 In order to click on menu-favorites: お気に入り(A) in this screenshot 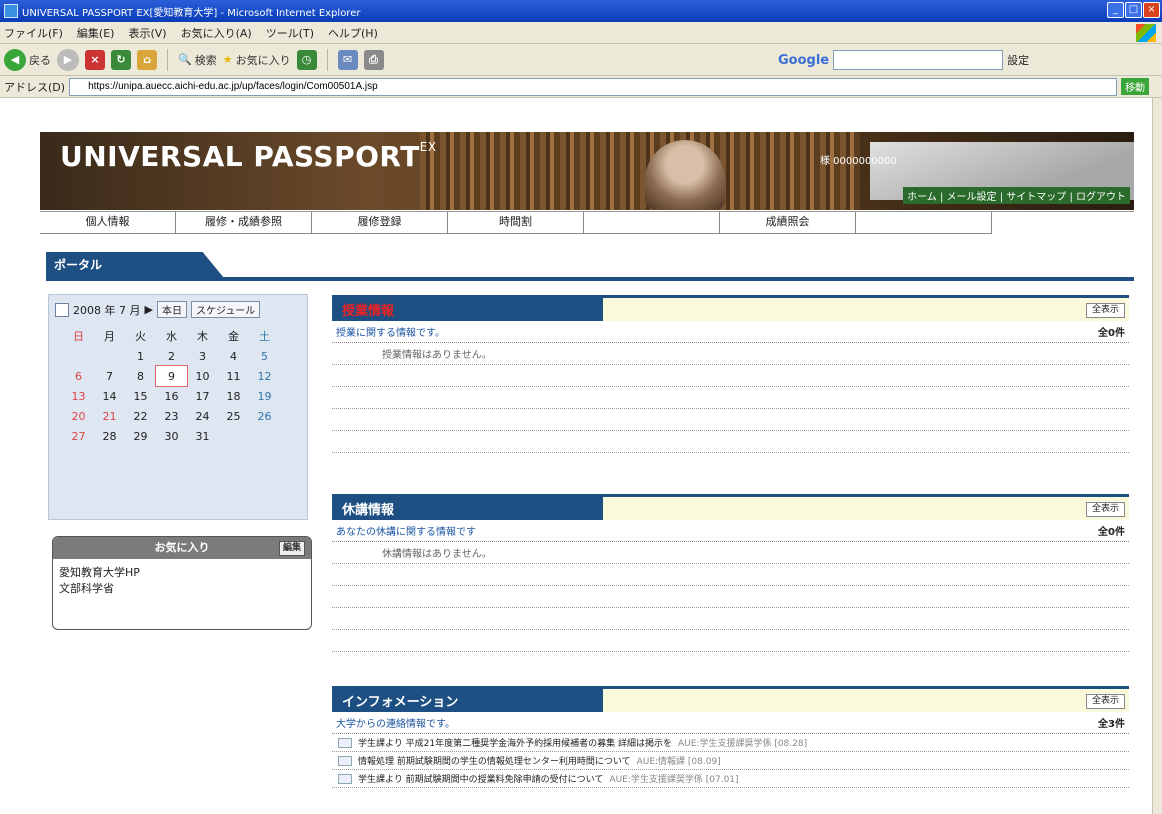, I will do `click(216, 33)`.